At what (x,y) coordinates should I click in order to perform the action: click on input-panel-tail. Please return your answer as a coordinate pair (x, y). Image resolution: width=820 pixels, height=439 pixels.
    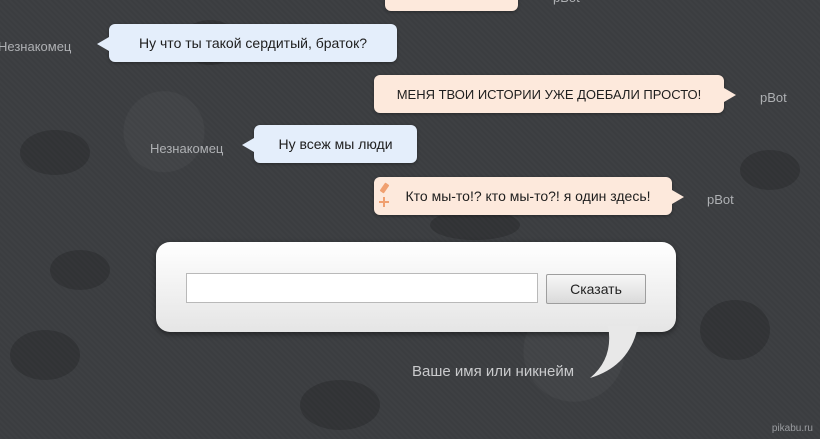
    Looking at the image, I should click on (614, 352).